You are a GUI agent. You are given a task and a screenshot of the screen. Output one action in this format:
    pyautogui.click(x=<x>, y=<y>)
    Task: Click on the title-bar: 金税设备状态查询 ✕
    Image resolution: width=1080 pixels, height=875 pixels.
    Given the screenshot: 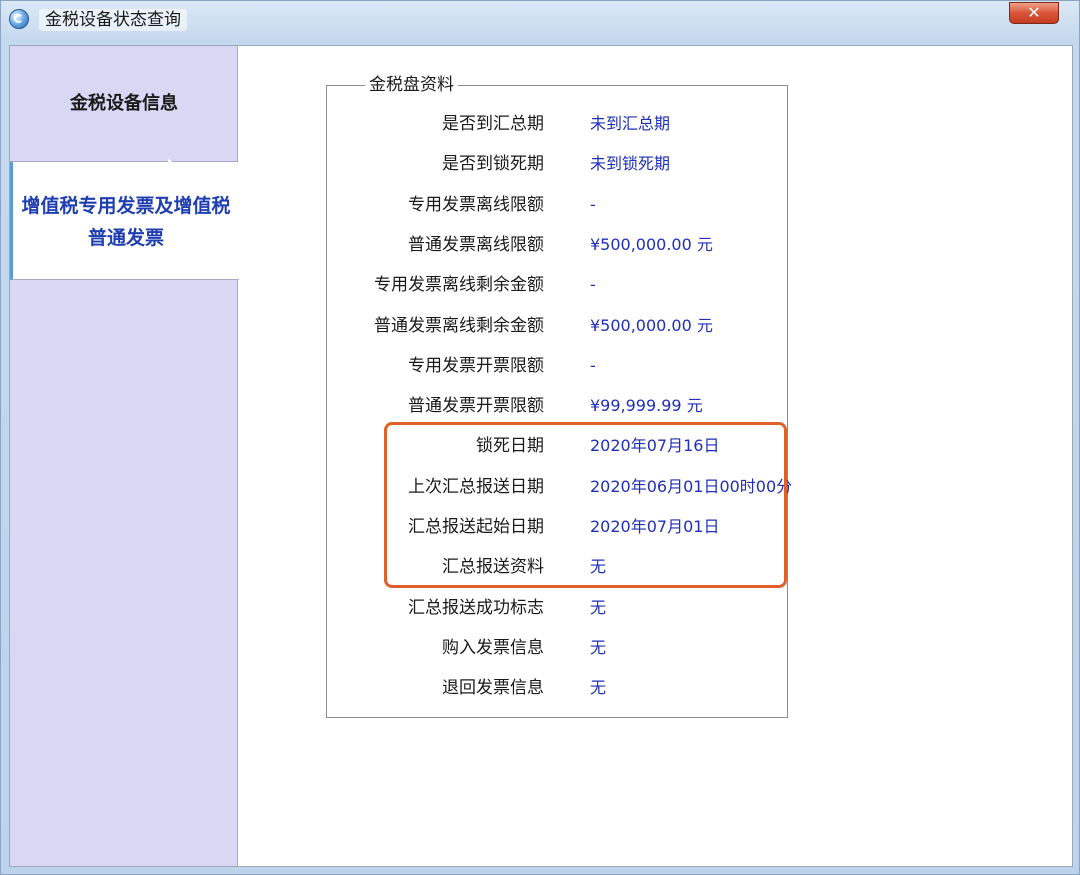 What is the action you would take?
    pyautogui.click(x=540, y=21)
    